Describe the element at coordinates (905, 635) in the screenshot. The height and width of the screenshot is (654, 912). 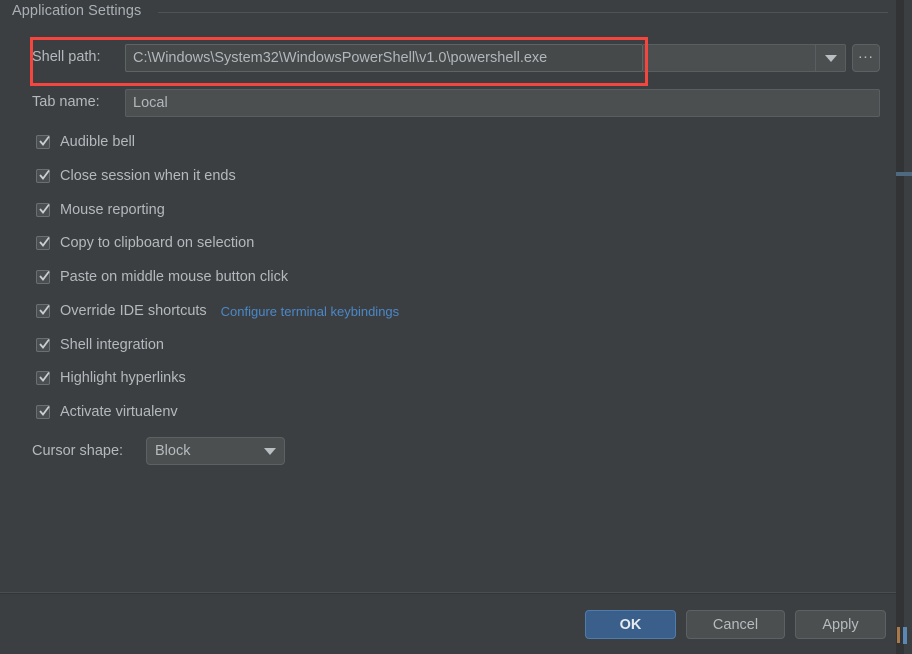
I see `background-window-artifact-blue` at that location.